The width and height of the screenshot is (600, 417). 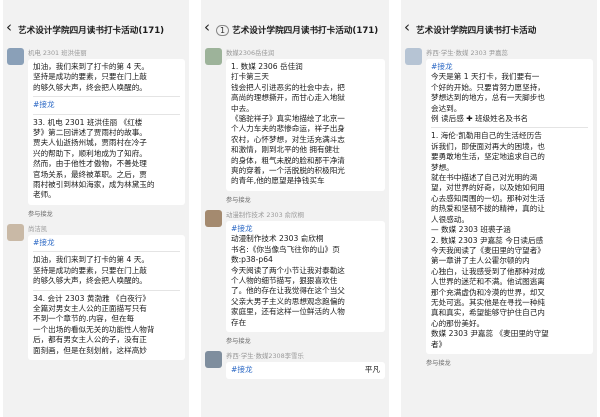 I want to click on message-line: 高尚的理想撕开，而甘心走入地狱, so click(x=288, y=98).